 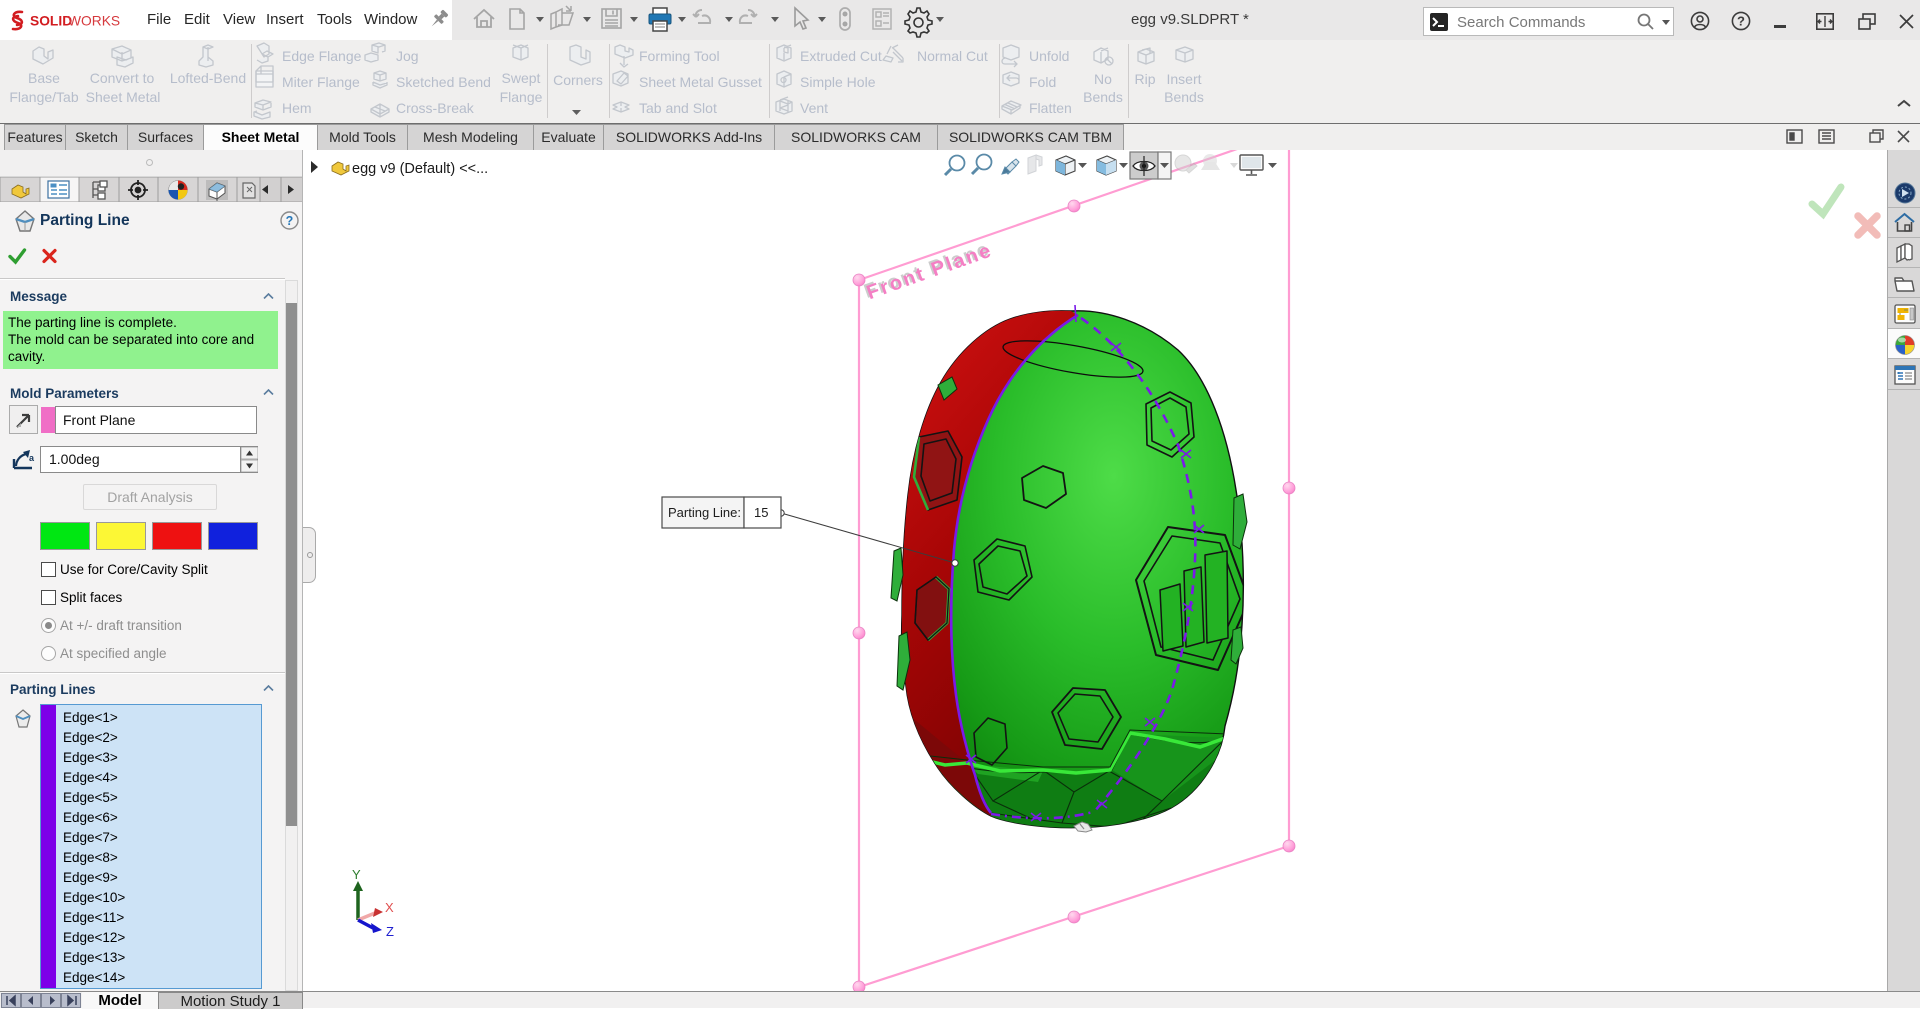 I want to click on svg-text: Parting Line:, so click(x=704, y=512).